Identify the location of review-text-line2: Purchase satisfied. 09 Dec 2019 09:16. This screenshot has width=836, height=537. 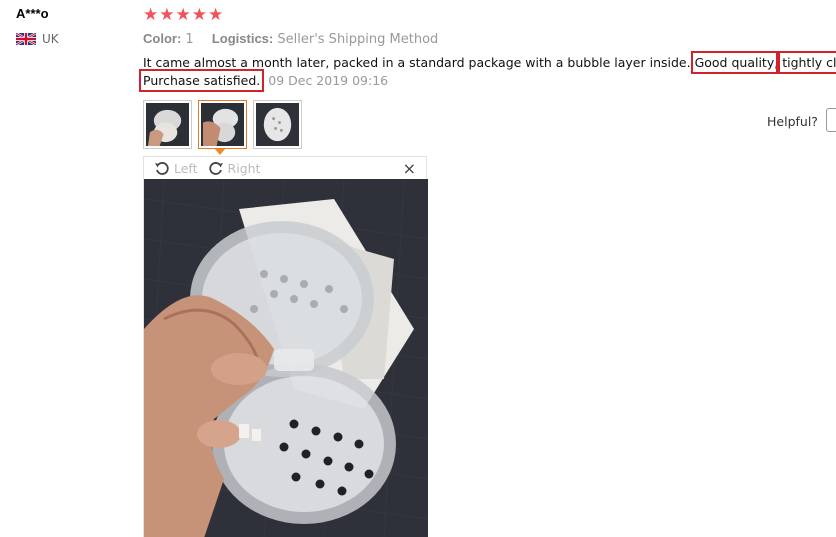
(263, 80).